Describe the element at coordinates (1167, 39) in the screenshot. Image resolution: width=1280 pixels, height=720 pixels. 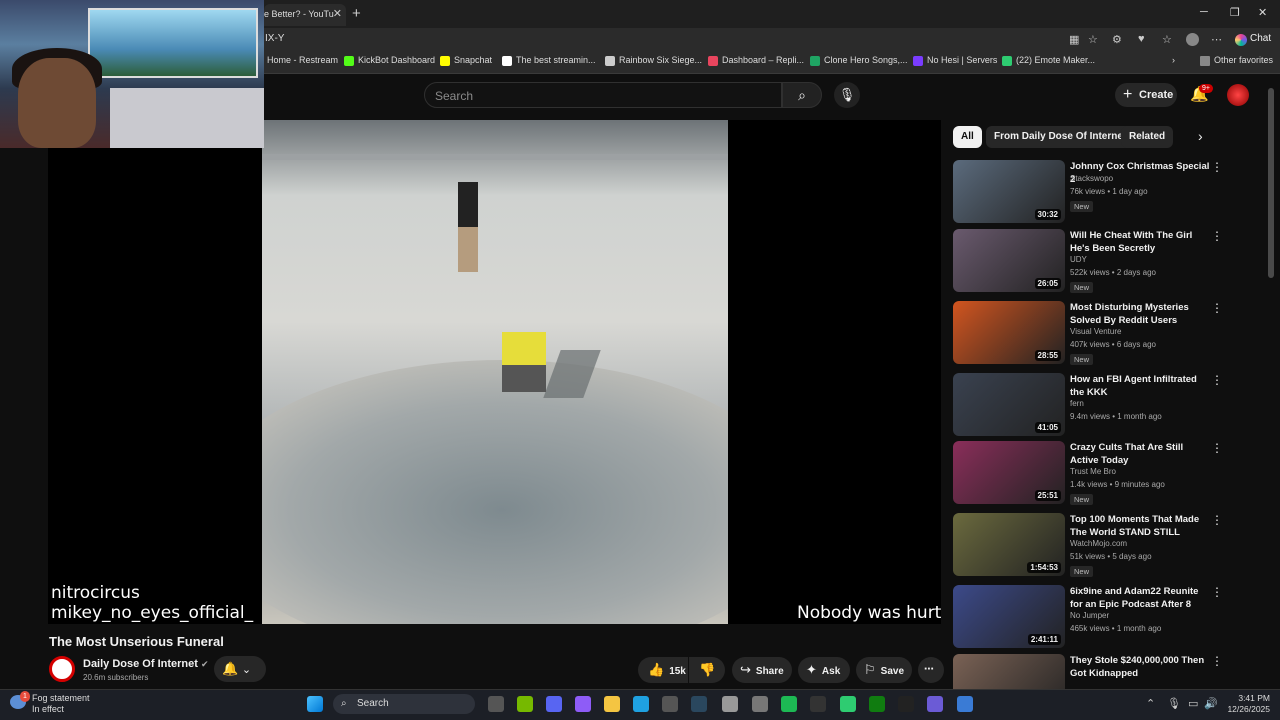
I see `favorites-icon: ☆` at that location.